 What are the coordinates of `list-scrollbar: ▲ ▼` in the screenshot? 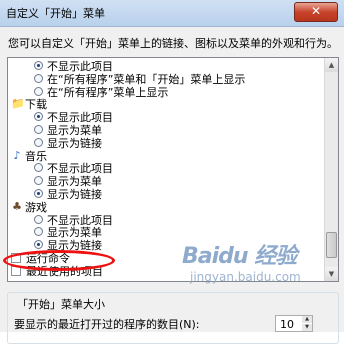 It's located at (331, 169).